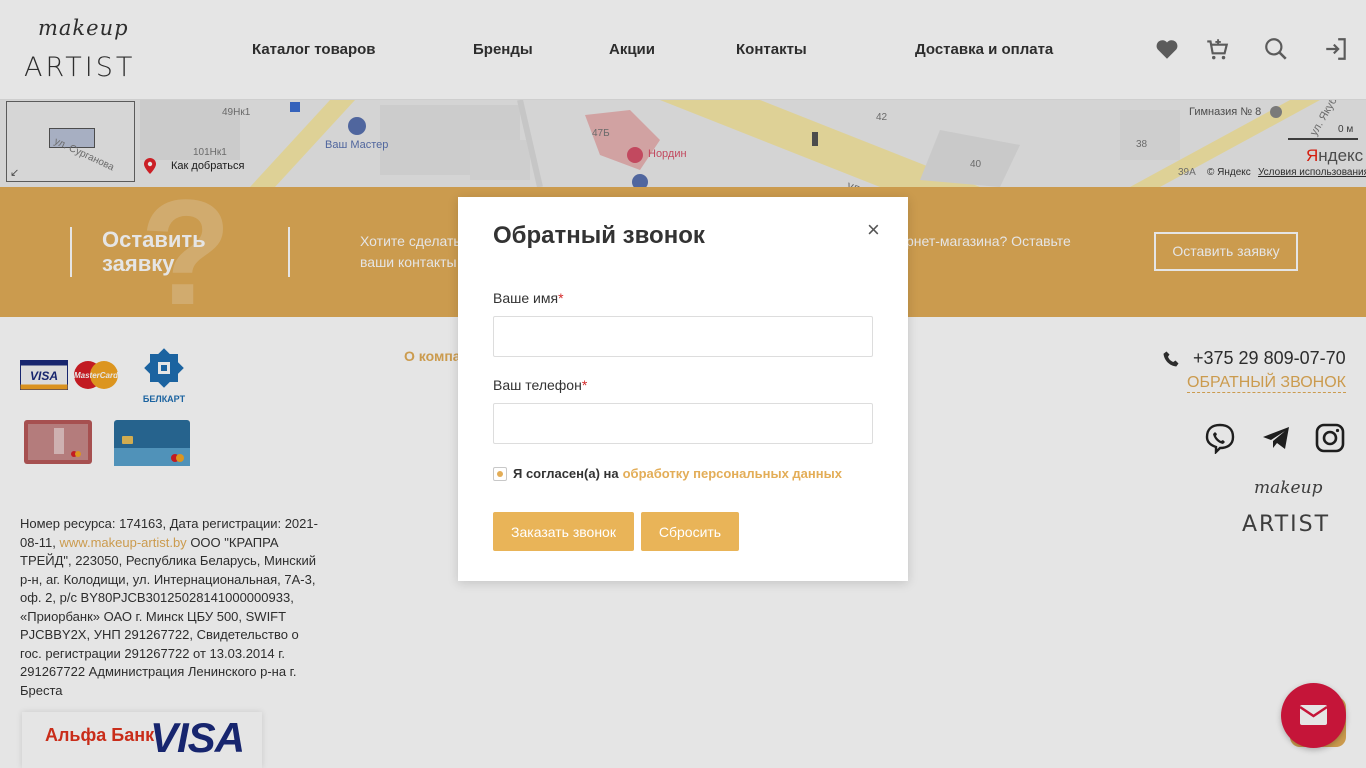  I want to click on name-label: Ваше имя*, so click(528, 298).